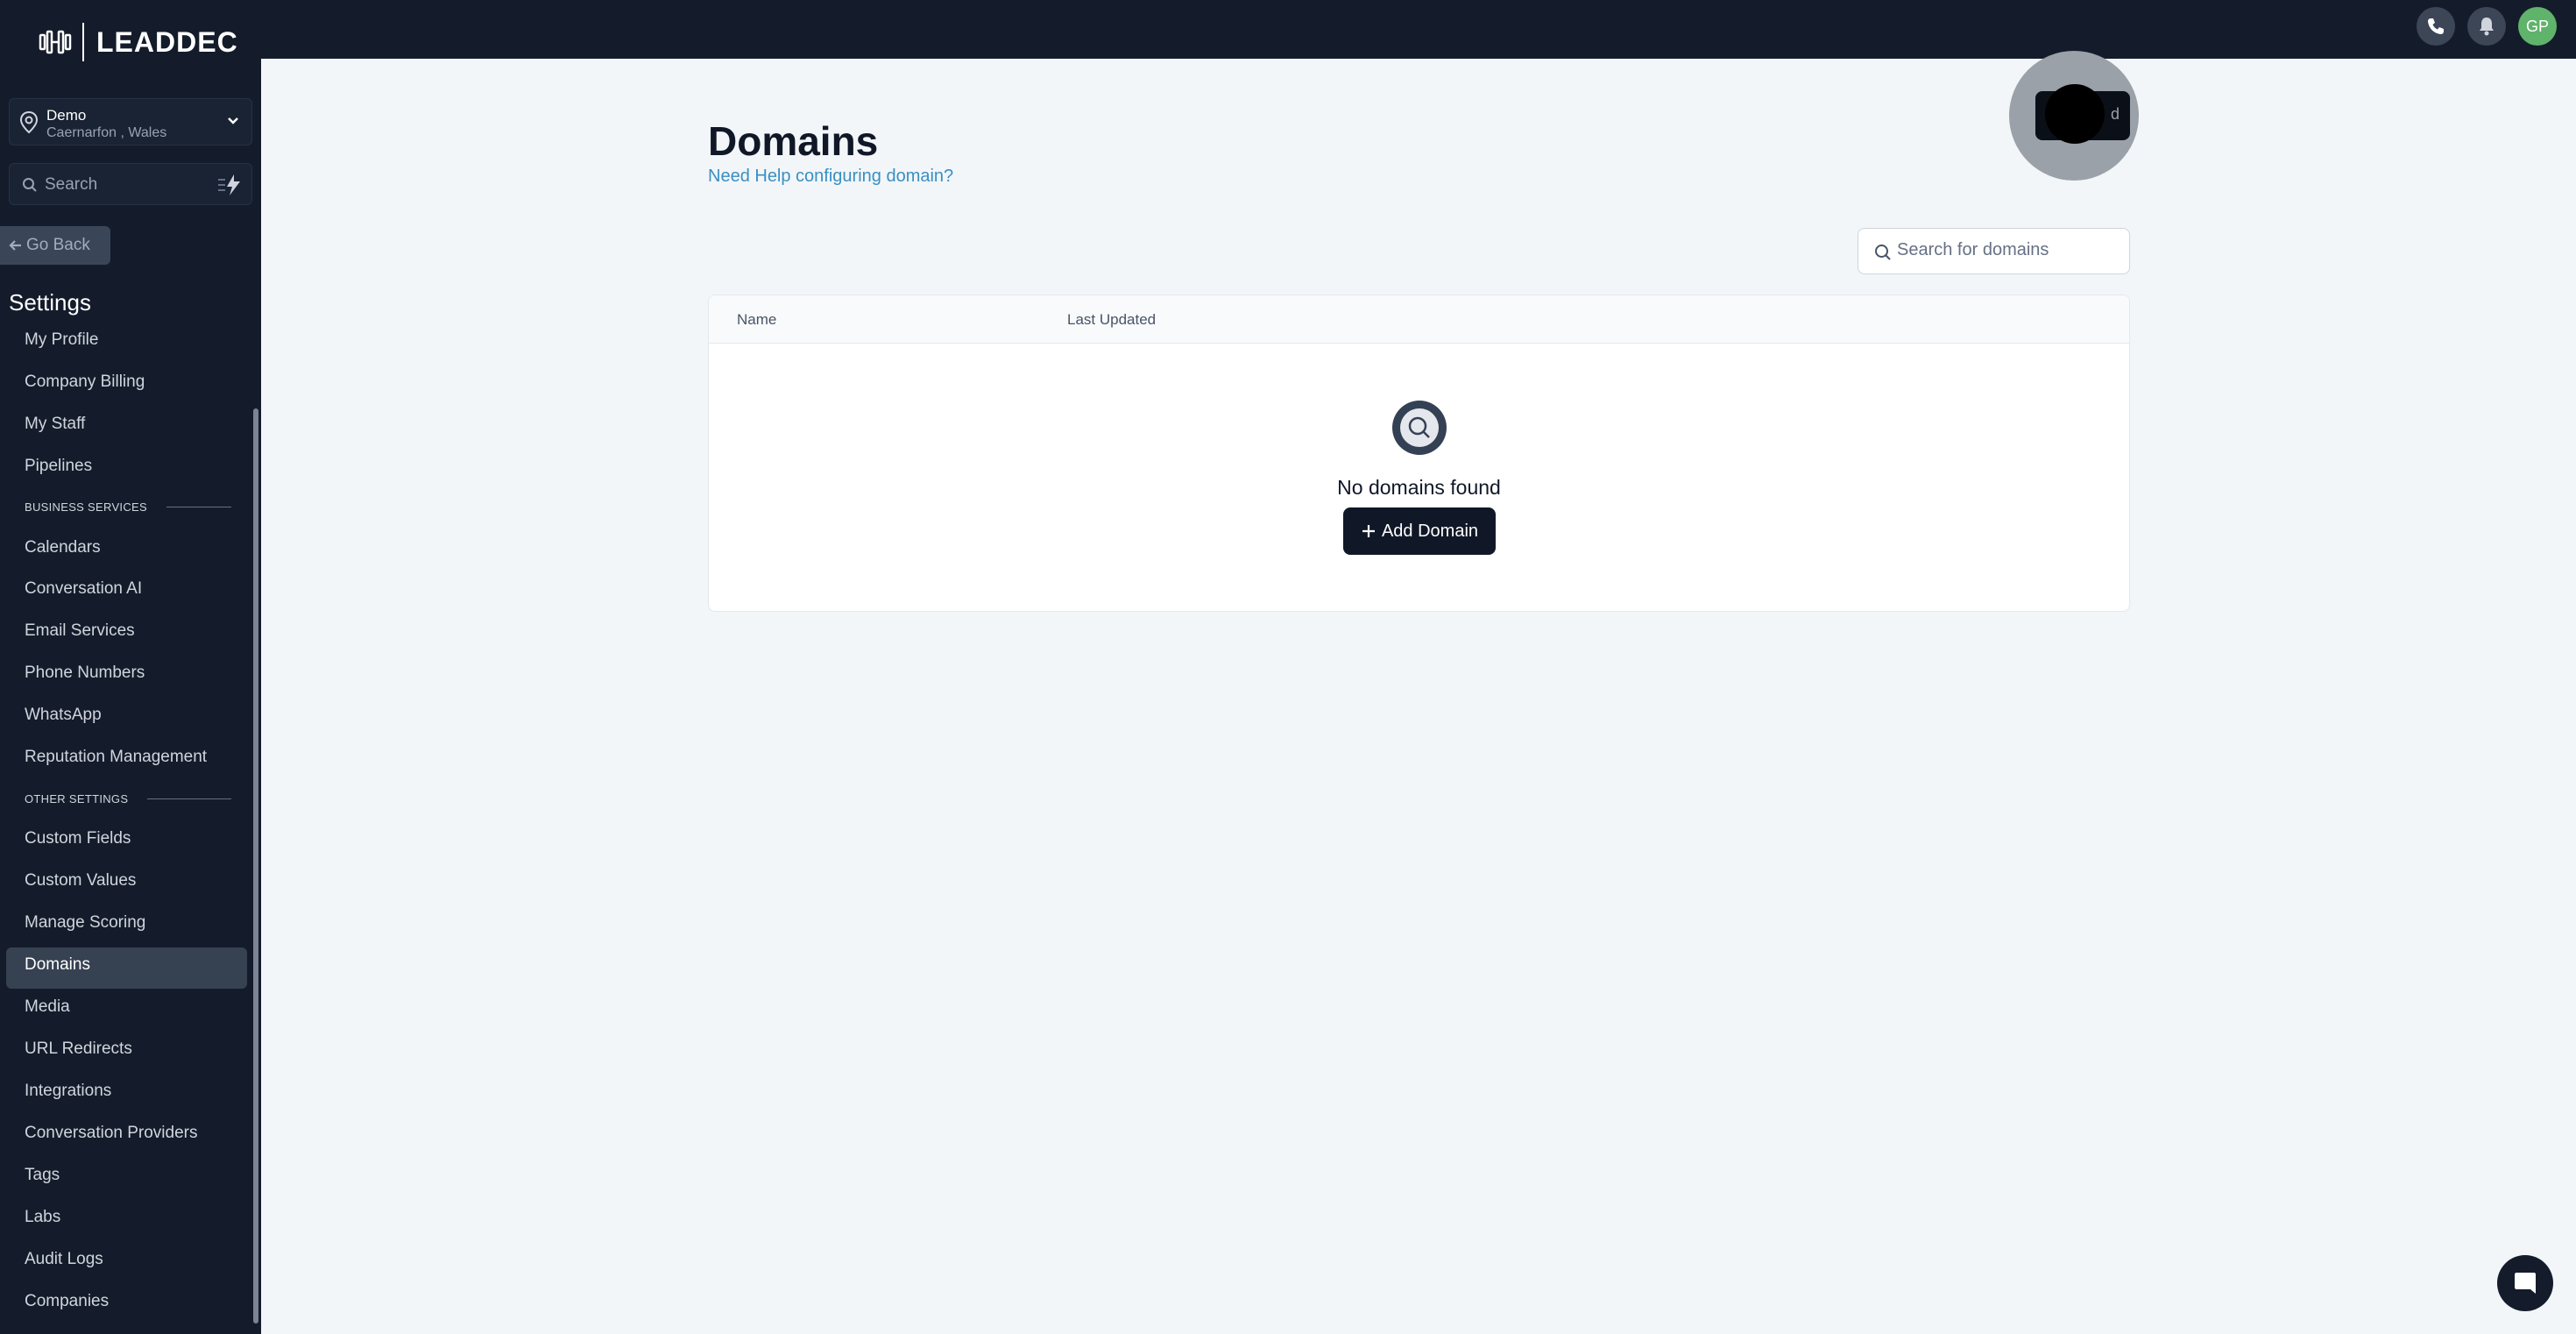 The height and width of the screenshot is (1334, 2576). Describe the element at coordinates (1430, 531) in the screenshot. I see `add-domain-label: Add Domain` at that location.